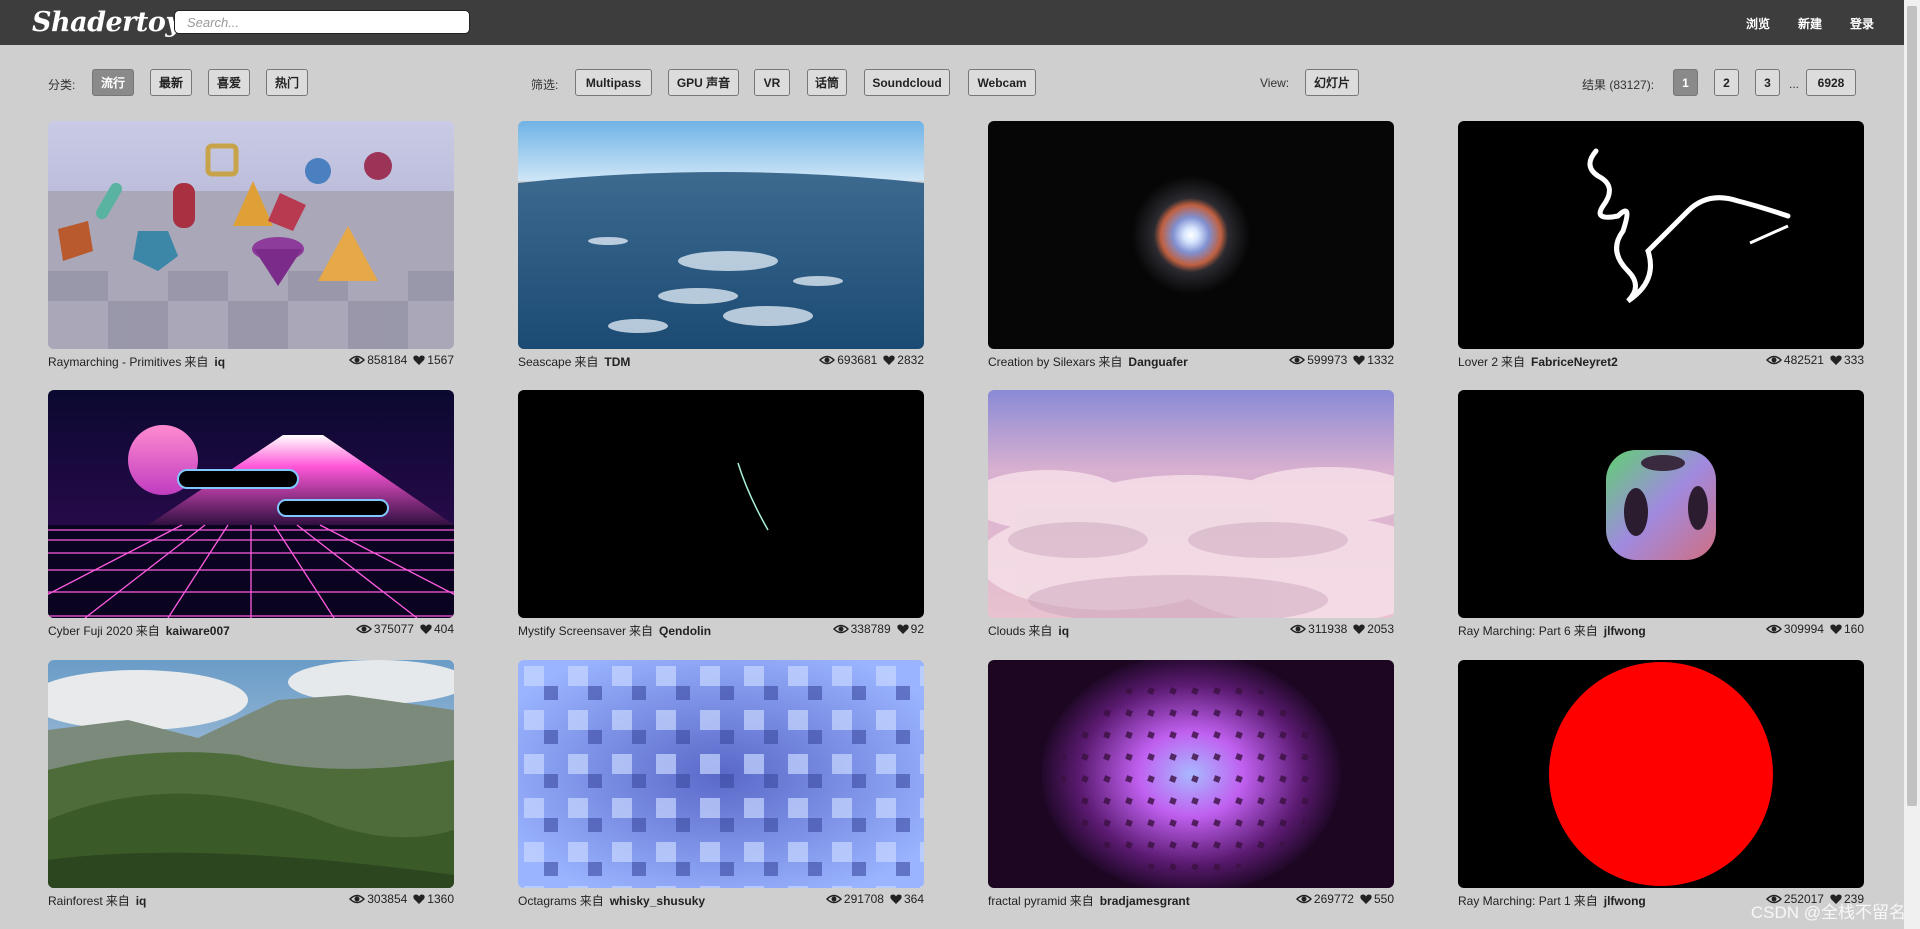 The height and width of the screenshot is (929, 1920). What do you see at coordinates (1810, 23) in the screenshot?
I see `nav-new: 新建` at bounding box center [1810, 23].